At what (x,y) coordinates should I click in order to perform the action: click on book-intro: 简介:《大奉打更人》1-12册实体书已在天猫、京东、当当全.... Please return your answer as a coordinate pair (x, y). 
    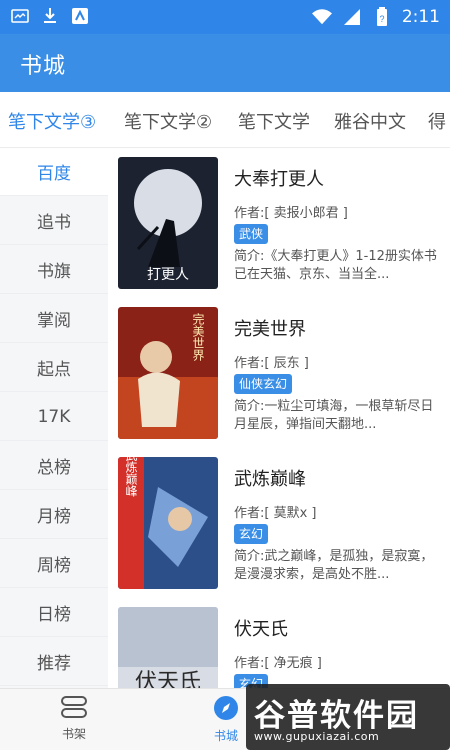
    Looking at the image, I should click on (335, 265).